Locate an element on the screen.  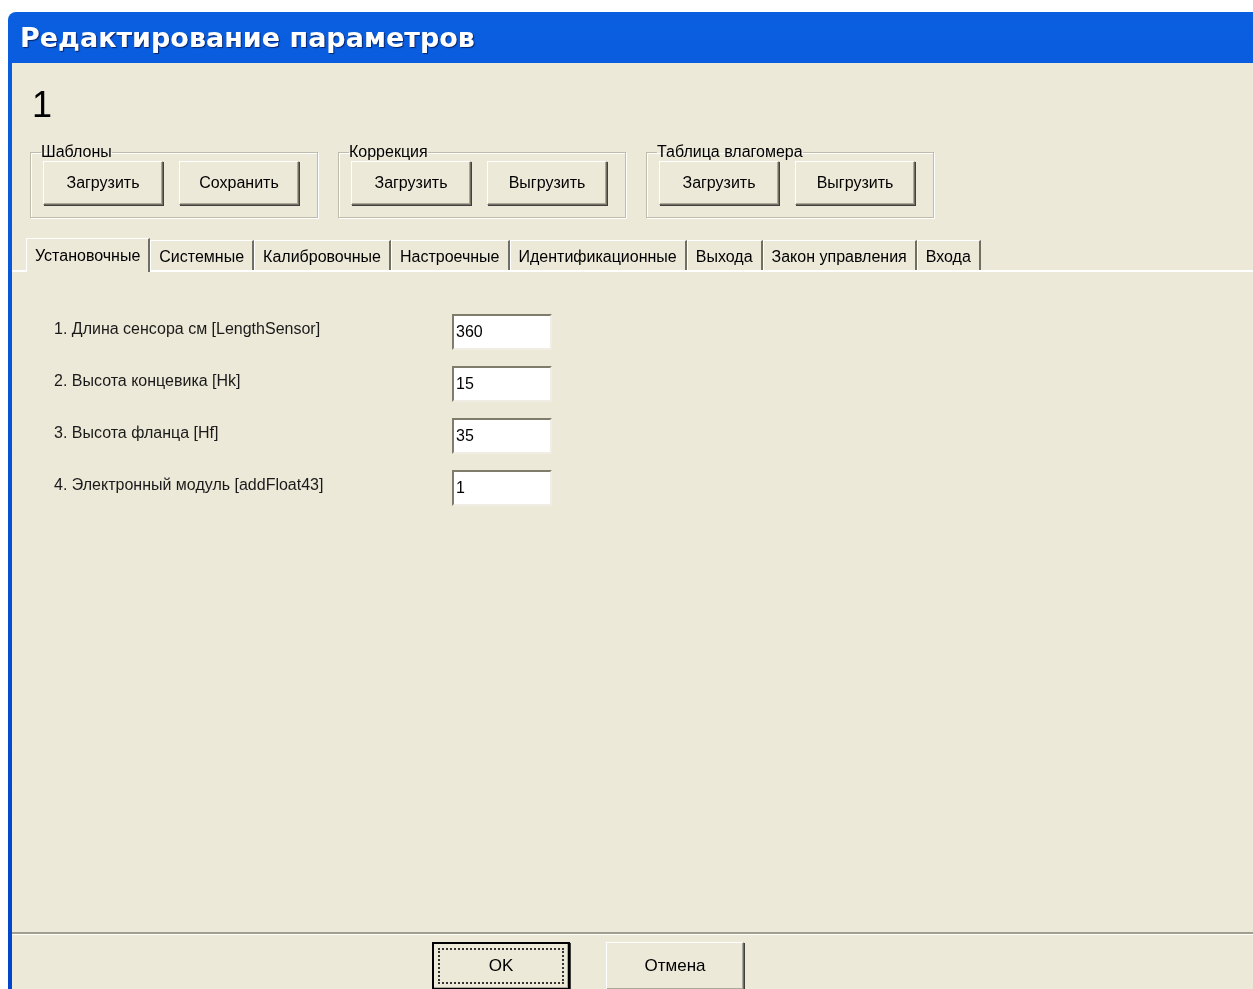
window-title: Редактирование параметров is located at coordinates (247, 38).